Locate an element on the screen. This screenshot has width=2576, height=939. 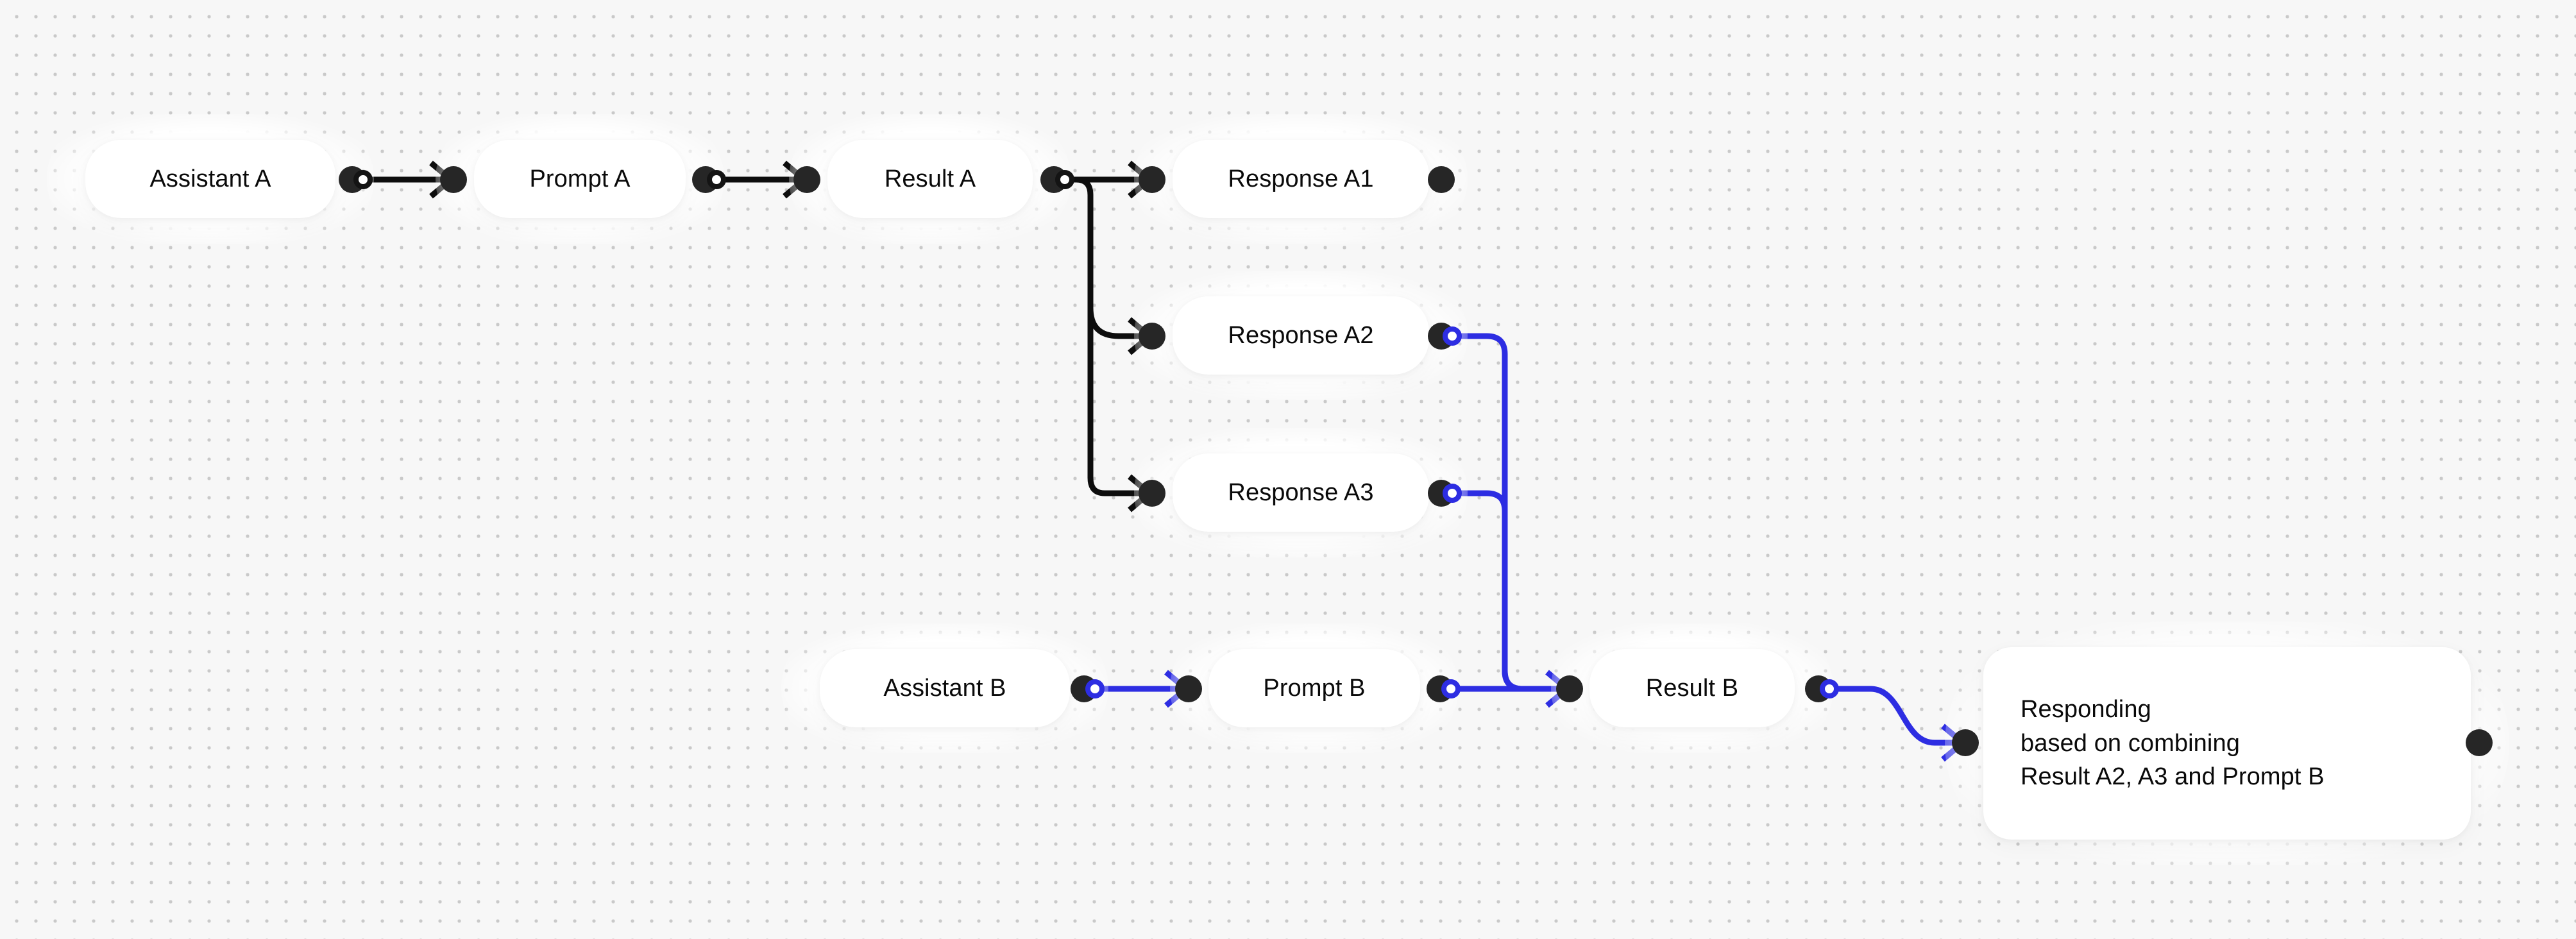
node-label: Response A1 is located at coordinates (1301, 178).